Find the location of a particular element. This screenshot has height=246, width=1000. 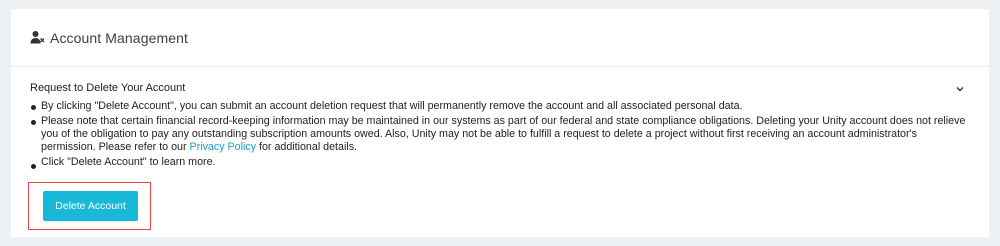

page-title: Account Management is located at coordinates (119, 37).